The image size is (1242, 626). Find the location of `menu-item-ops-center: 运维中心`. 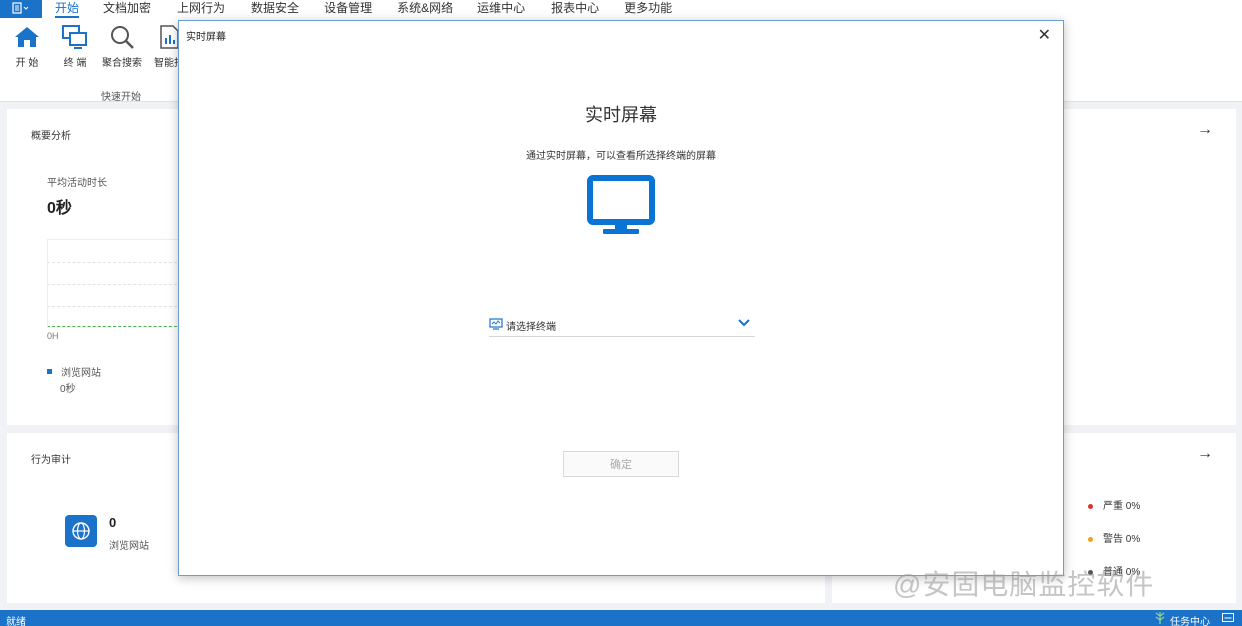

menu-item-ops-center: 运维中心 is located at coordinates (501, 9).